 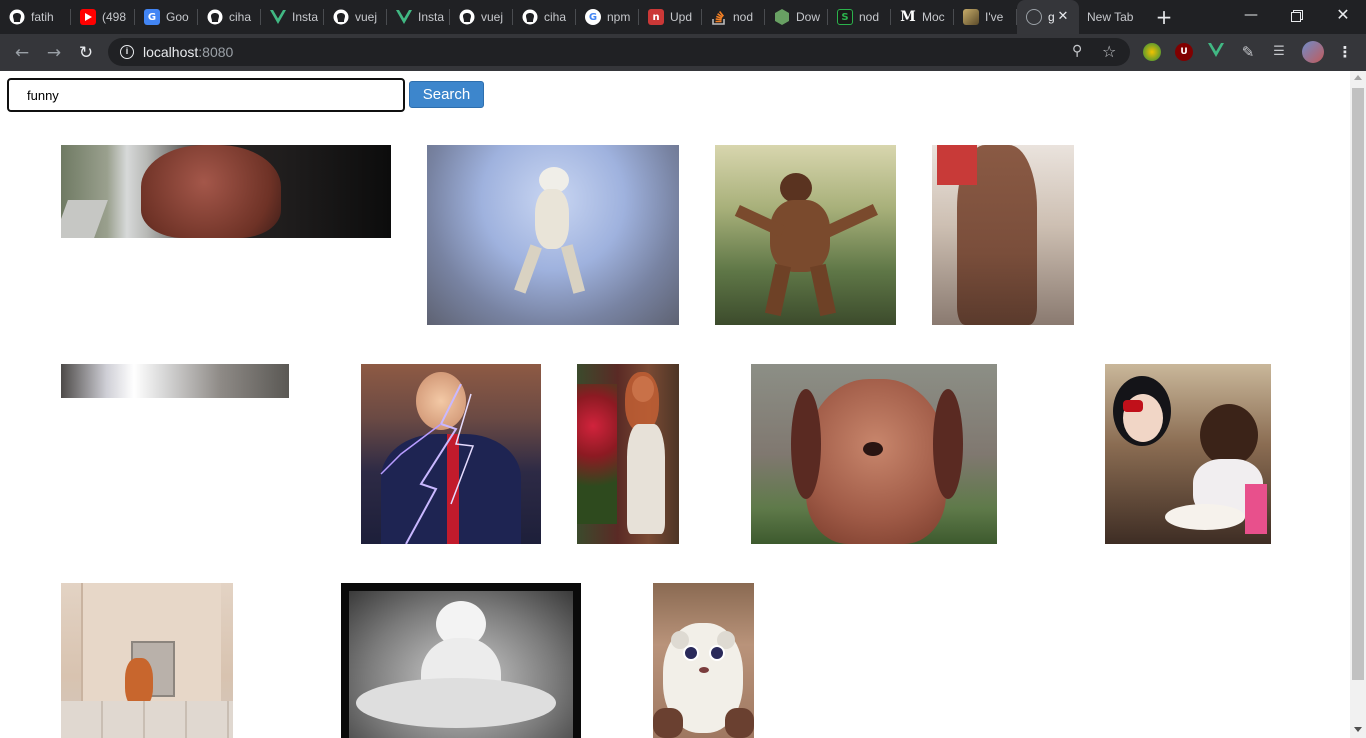 What do you see at coordinates (1358, 384) in the screenshot?
I see `scrollbar-thumb` at bounding box center [1358, 384].